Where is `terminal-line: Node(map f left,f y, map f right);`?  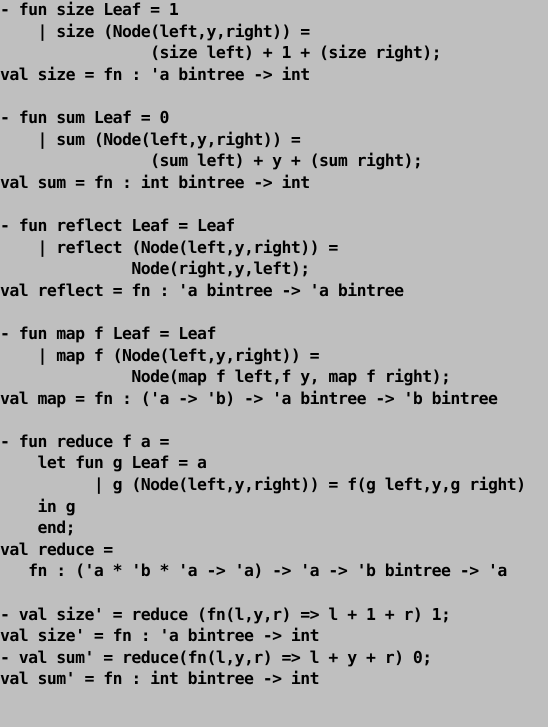 terminal-line: Node(map f left,f y, map f right); is located at coordinates (225, 377).